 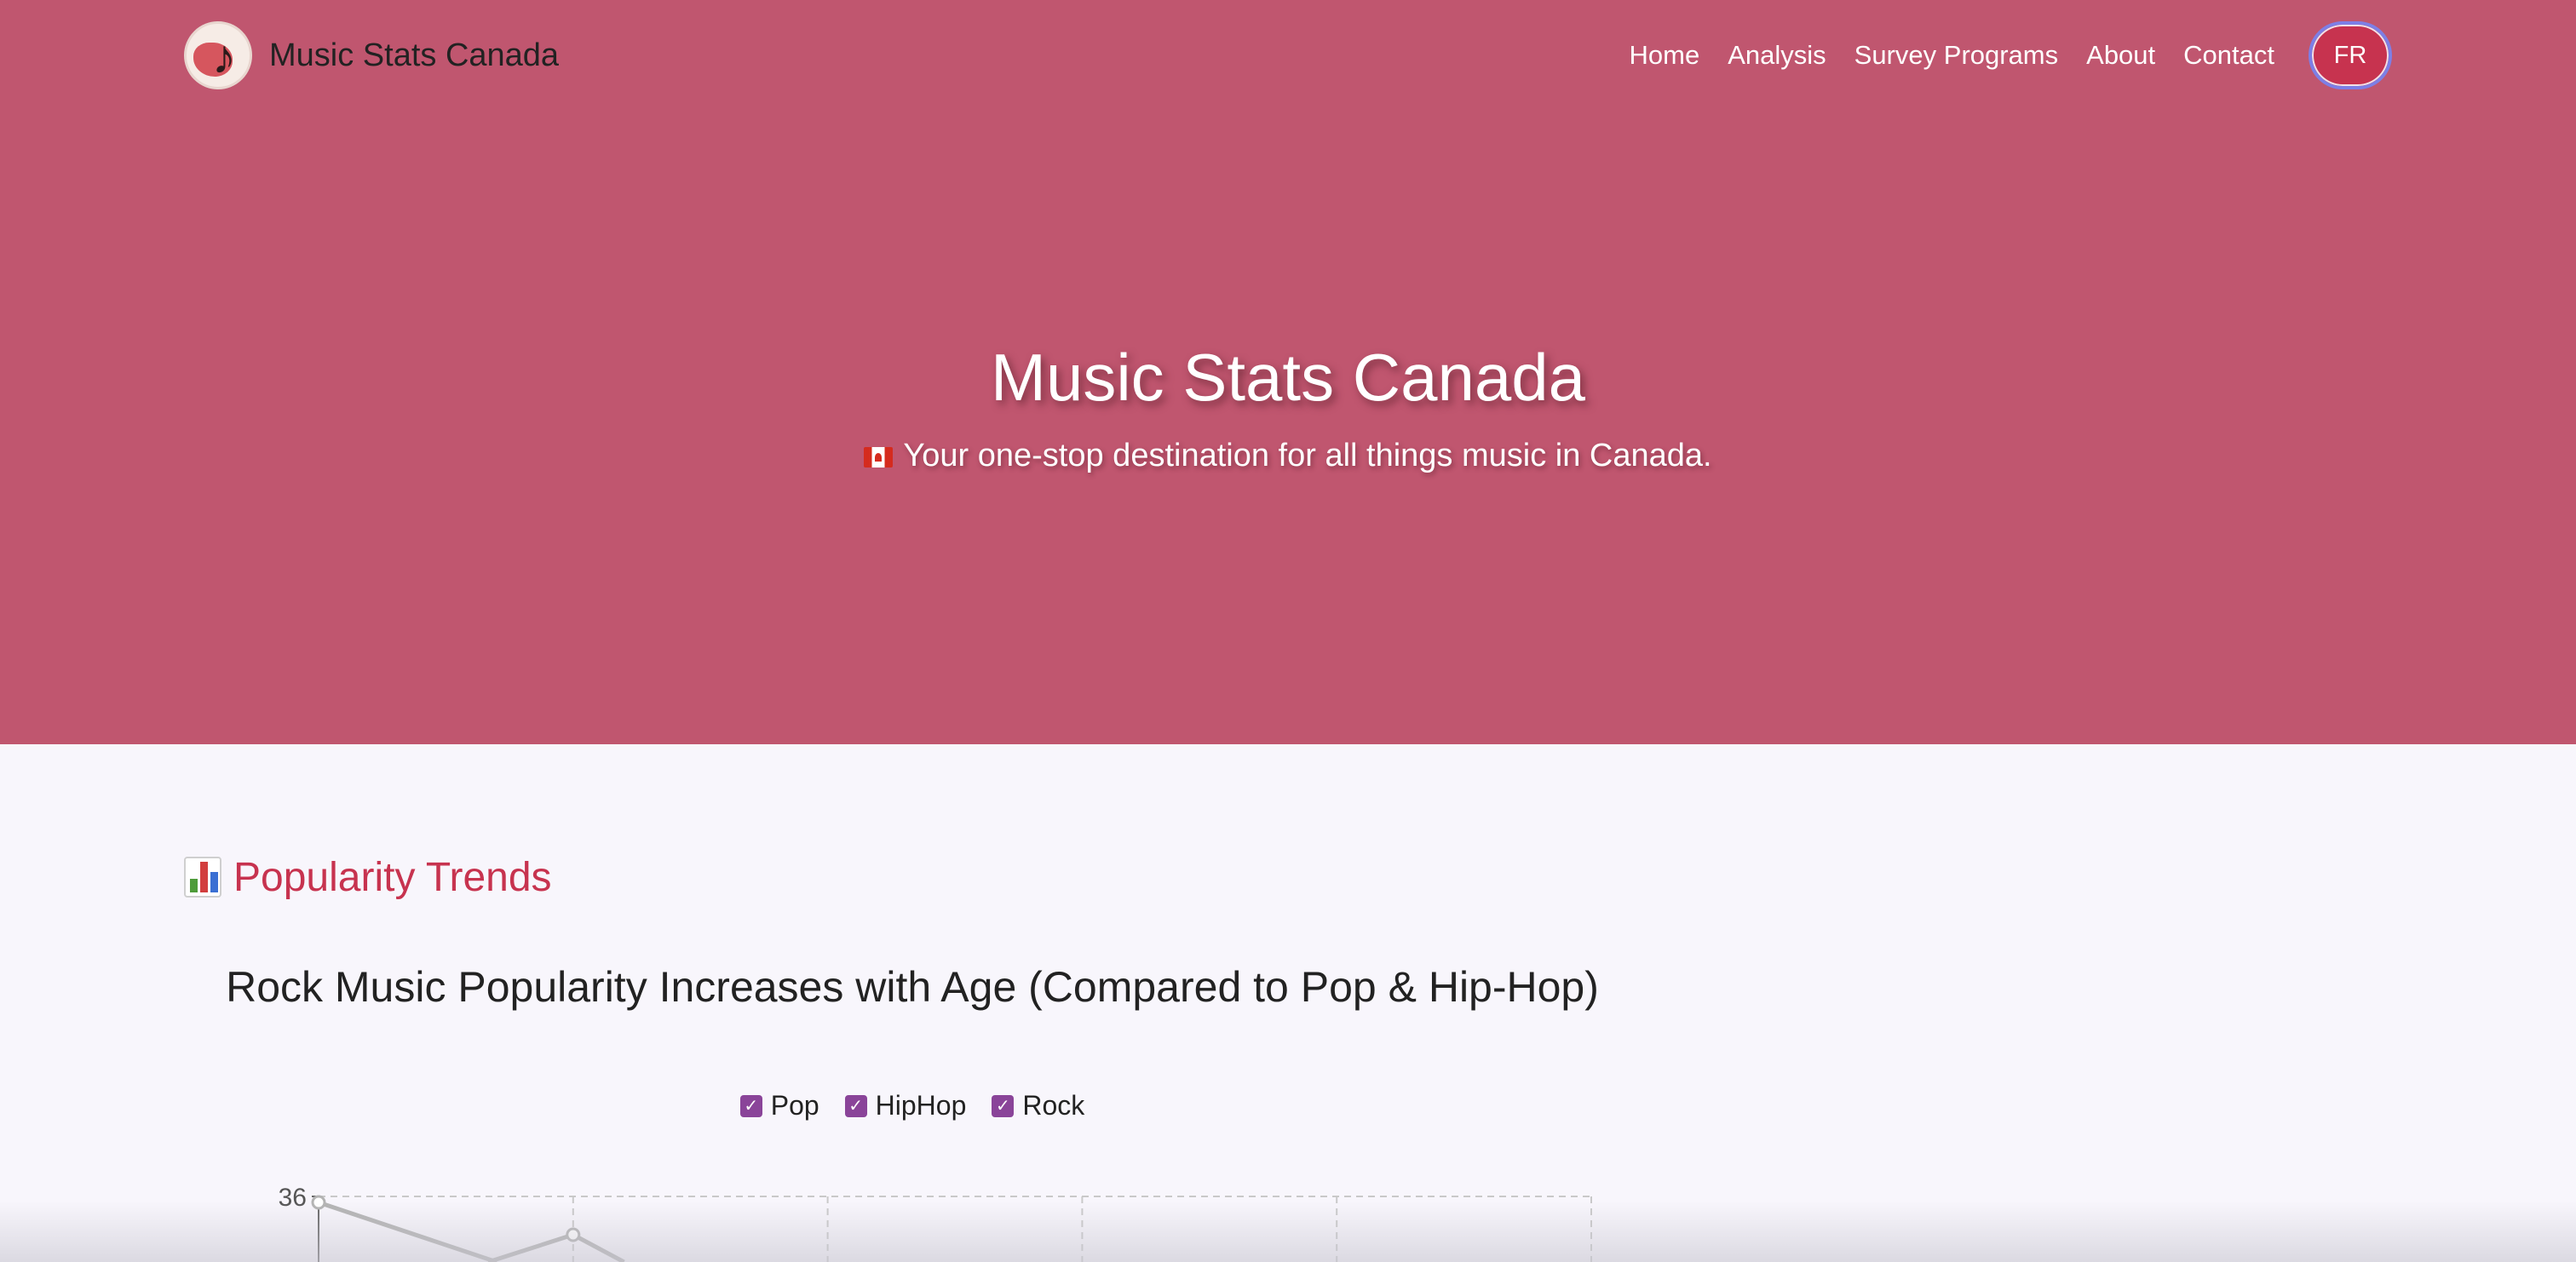 I want to click on nav-analysis: Analysis, so click(x=1777, y=55).